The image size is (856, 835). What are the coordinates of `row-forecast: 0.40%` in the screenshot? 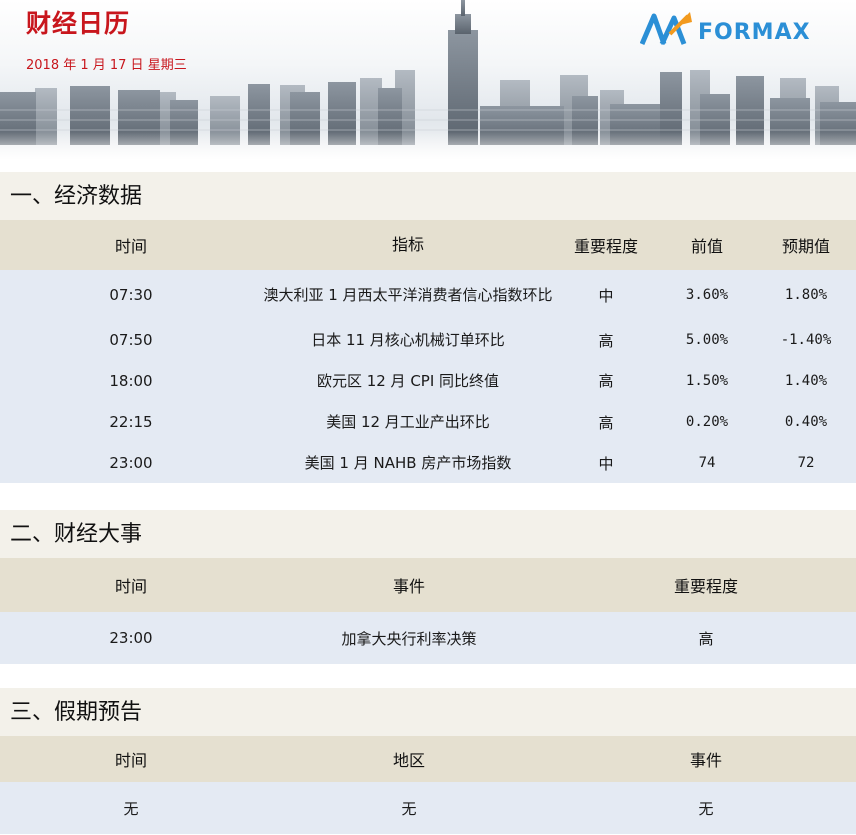 It's located at (806, 422).